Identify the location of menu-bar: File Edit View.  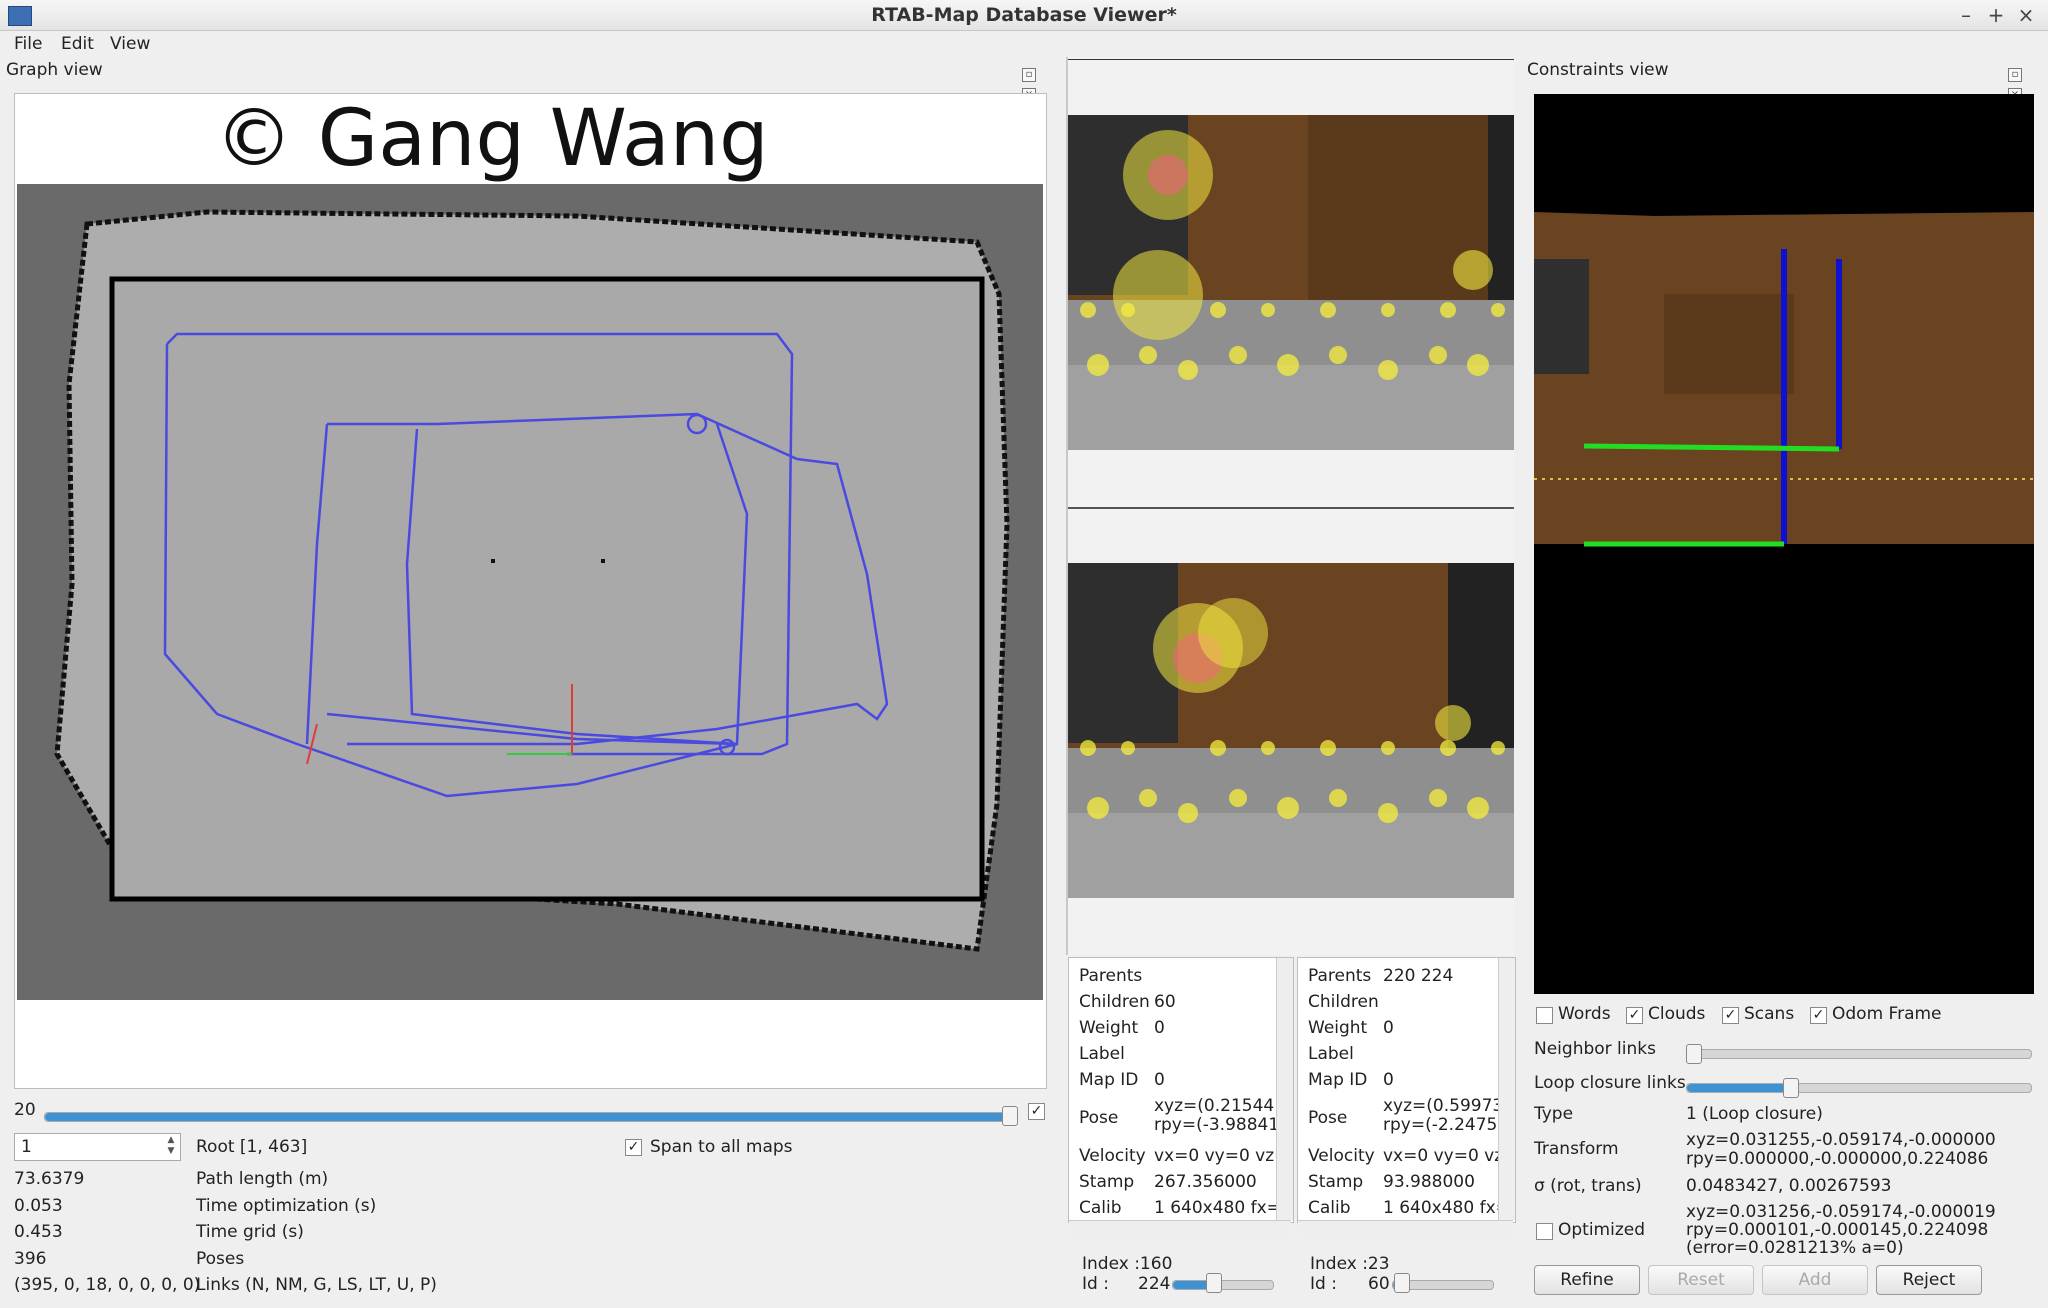
(1024, 44).